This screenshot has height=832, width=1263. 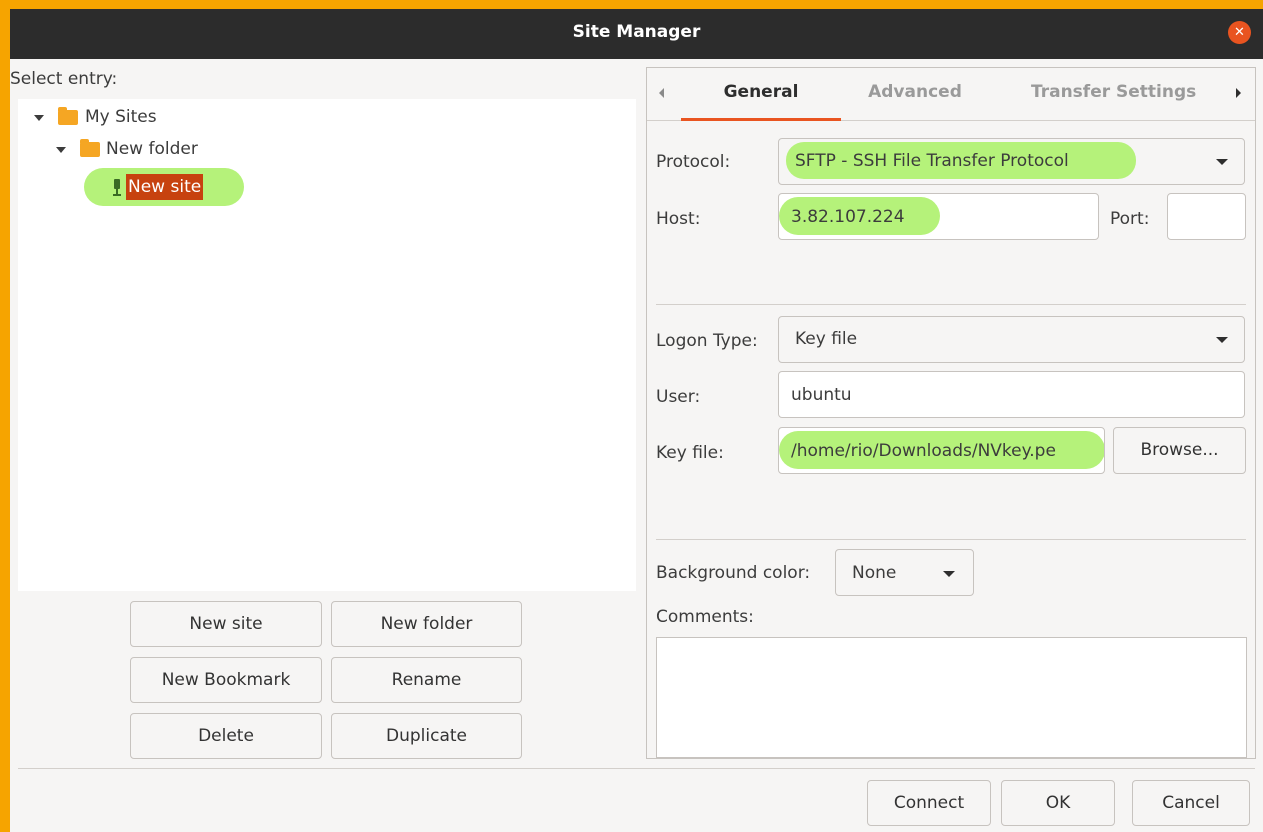 I want to click on new-folder-button: New folder, so click(x=426, y=624).